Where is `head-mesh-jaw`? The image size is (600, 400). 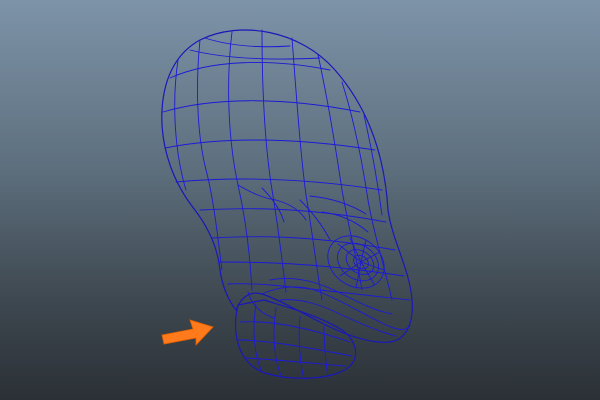
head-mesh-jaw is located at coordinates (296, 340).